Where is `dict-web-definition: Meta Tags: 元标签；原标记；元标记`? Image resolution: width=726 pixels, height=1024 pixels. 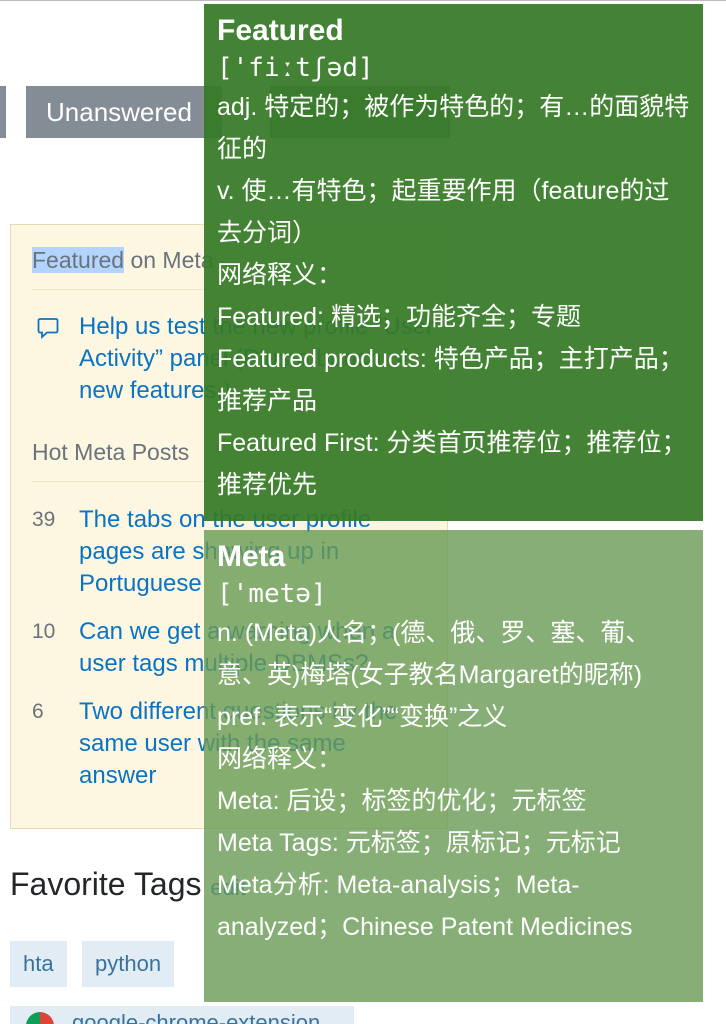
dict-web-definition: Meta Tags: 元标签；原标记；元标记 is located at coordinates (419, 843).